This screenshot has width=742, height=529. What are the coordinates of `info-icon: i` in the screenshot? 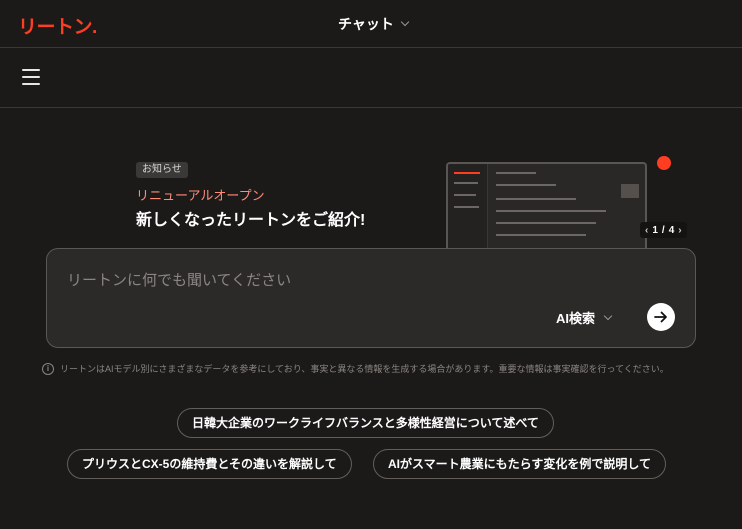 It's located at (48, 368).